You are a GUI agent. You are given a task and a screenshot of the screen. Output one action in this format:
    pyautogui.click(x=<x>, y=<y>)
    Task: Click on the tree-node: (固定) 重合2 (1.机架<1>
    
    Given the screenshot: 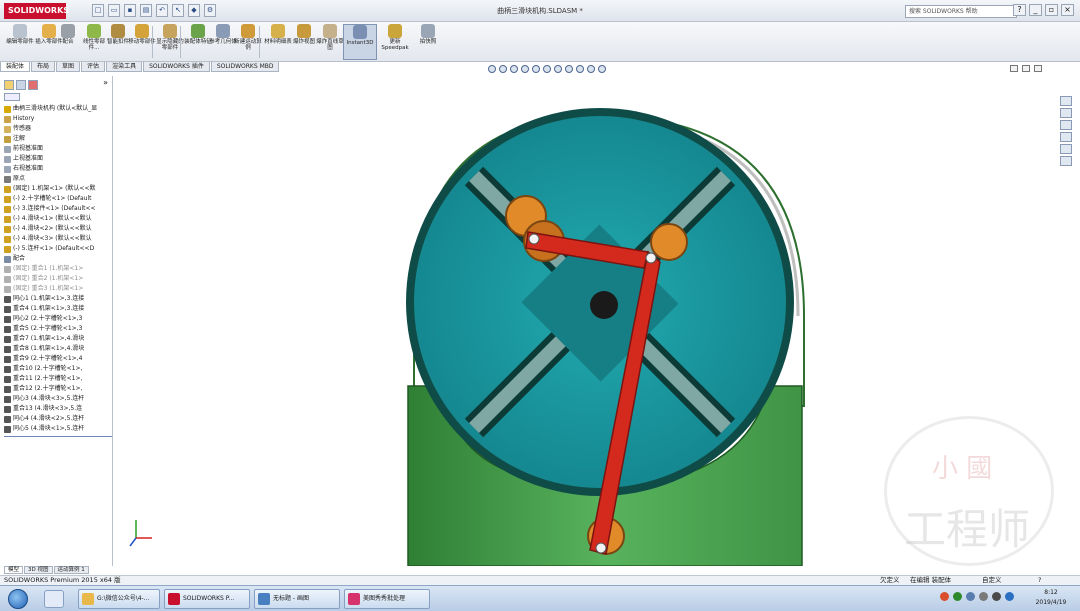 What is the action you would take?
    pyautogui.click(x=58, y=279)
    